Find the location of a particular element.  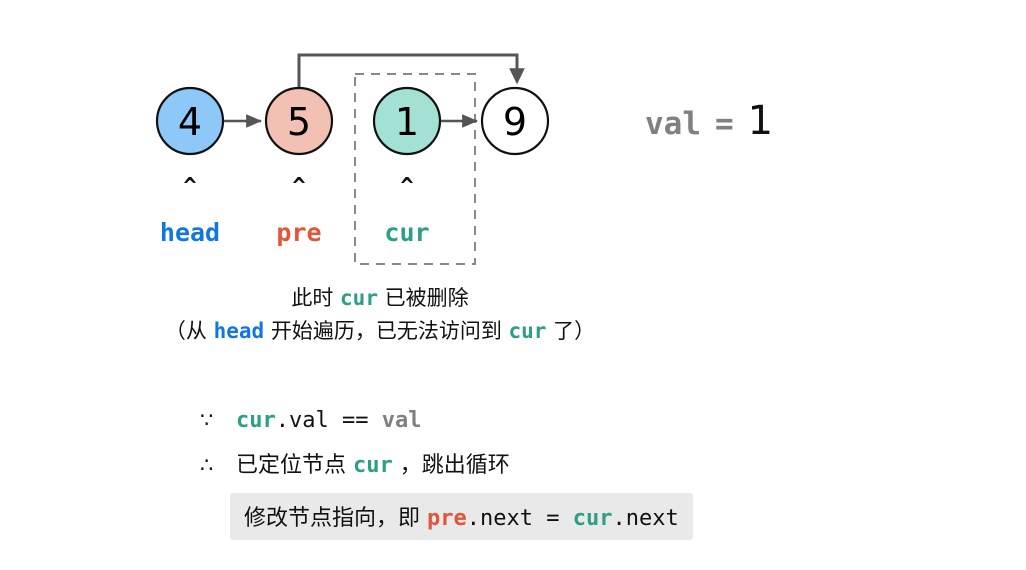

node-value-9: 9 is located at coordinates (515, 122).